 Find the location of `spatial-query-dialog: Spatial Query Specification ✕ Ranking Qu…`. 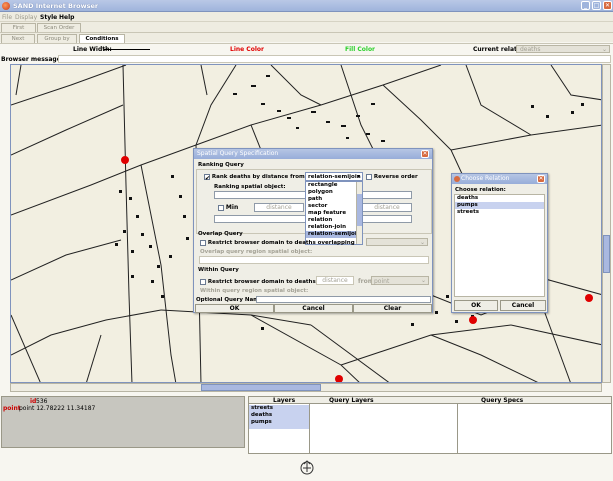

spatial-query-dialog: Spatial Query Specification ✕ Ranking Qu… is located at coordinates (313, 230).